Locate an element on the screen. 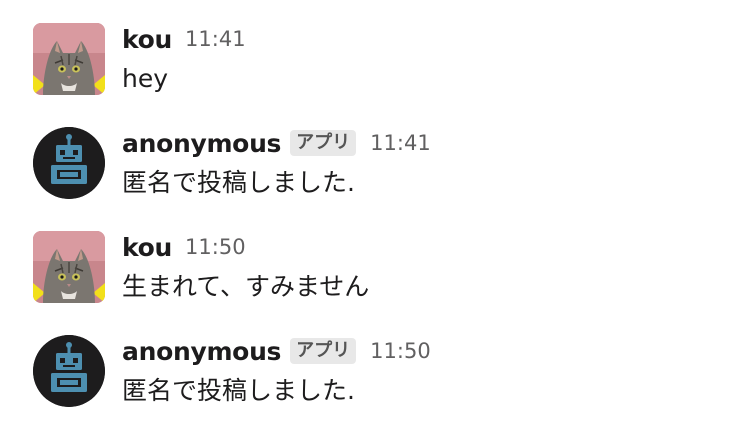  message-text: hey is located at coordinates (145, 78).